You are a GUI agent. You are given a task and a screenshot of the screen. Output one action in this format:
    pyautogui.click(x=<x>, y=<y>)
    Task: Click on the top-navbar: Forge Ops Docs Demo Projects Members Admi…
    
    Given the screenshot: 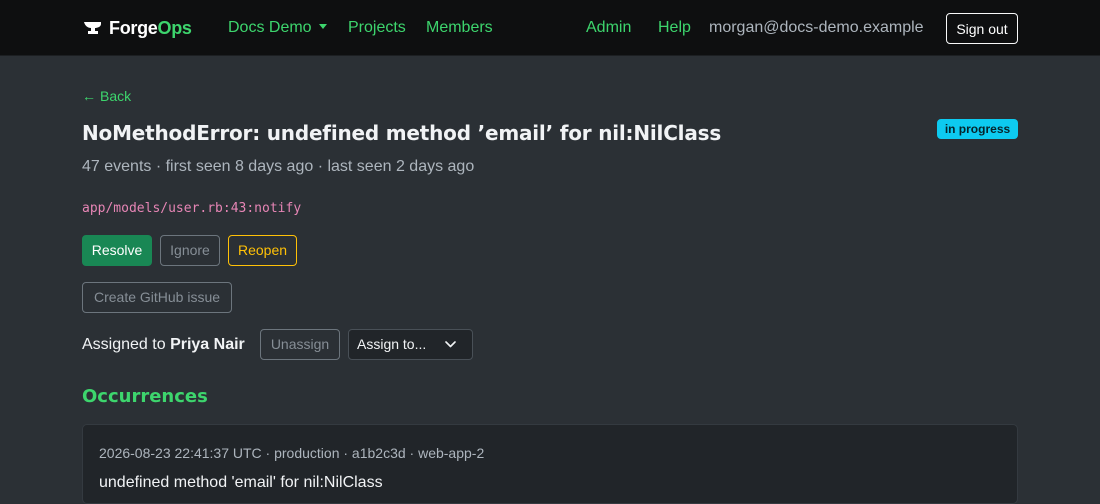 What is the action you would take?
    pyautogui.click(x=550, y=28)
    